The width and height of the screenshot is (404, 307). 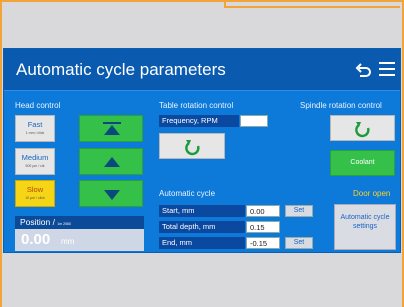 What do you see at coordinates (312, 7) in the screenshot?
I see `frame-notch-line` at bounding box center [312, 7].